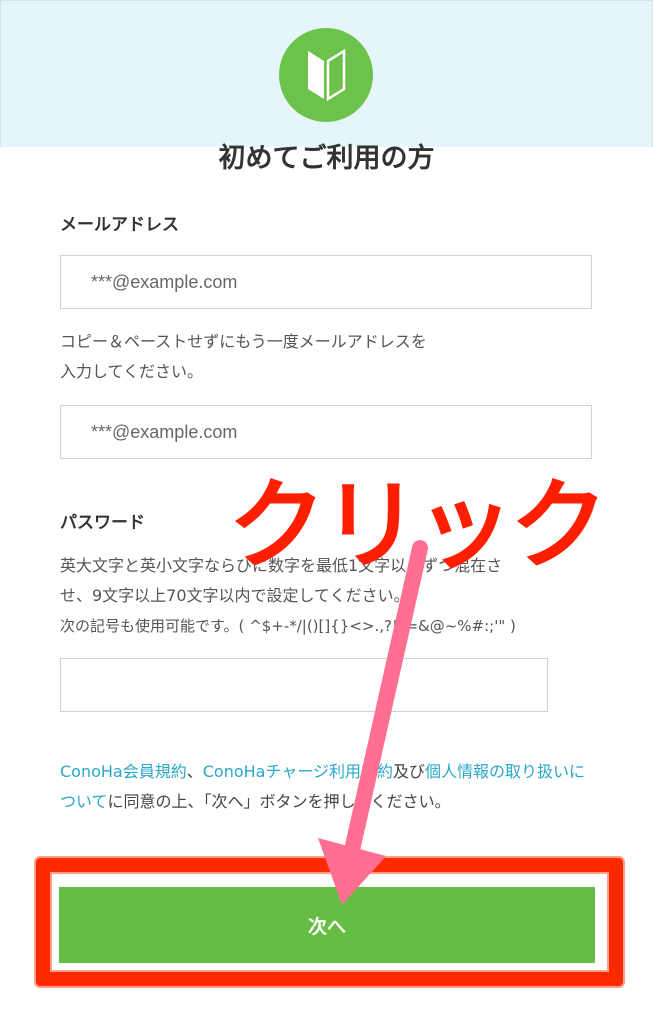 This screenshot has width=653, height=1024. Describe the element at coordinates (279, 801) in the screenshot. I see `agreement-body: に同意の上、「次へ」ボタンを押してください。` at that location.